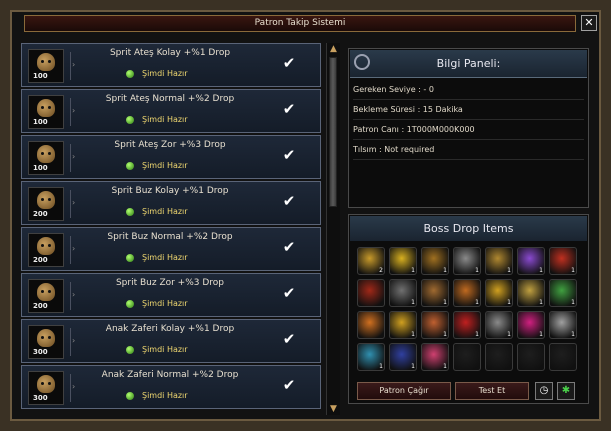  What do you see at coordinates (435, 293) in the screenshot?
I see `bag-icon: 1` at bounding box center [435, 293].